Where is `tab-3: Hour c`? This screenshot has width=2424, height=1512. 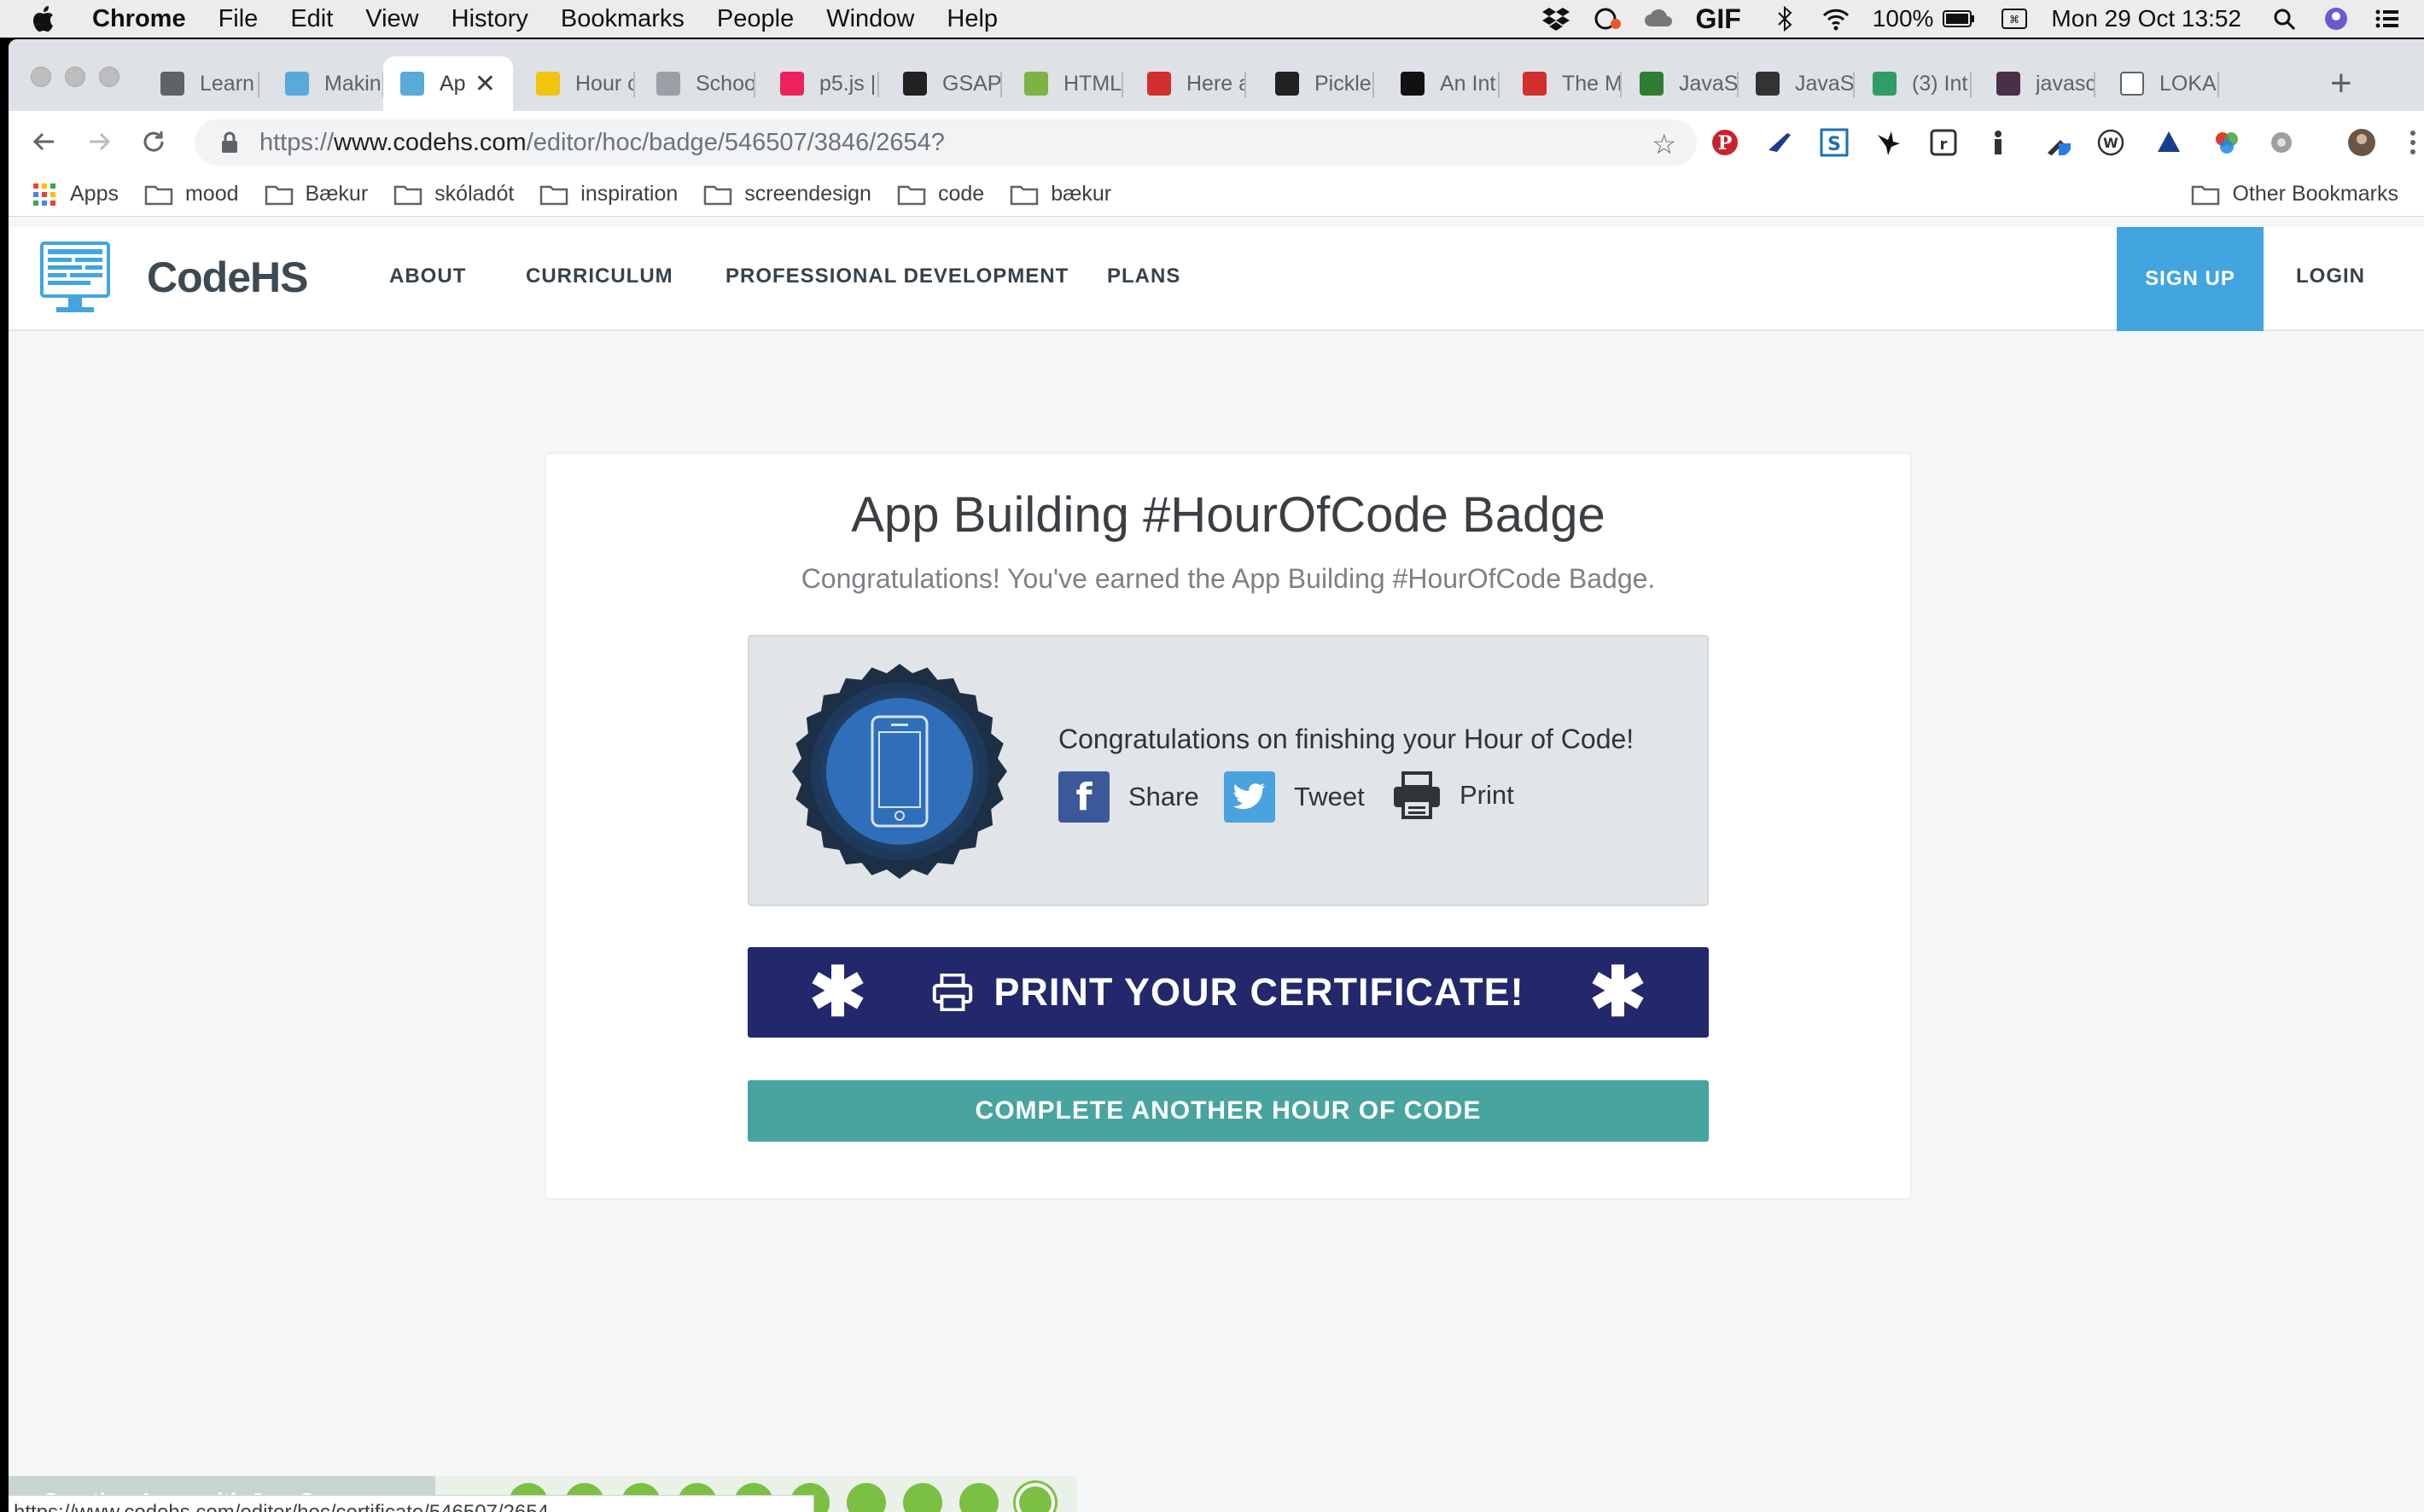
tab-3: Hour c is located at coordinates (575, 83).